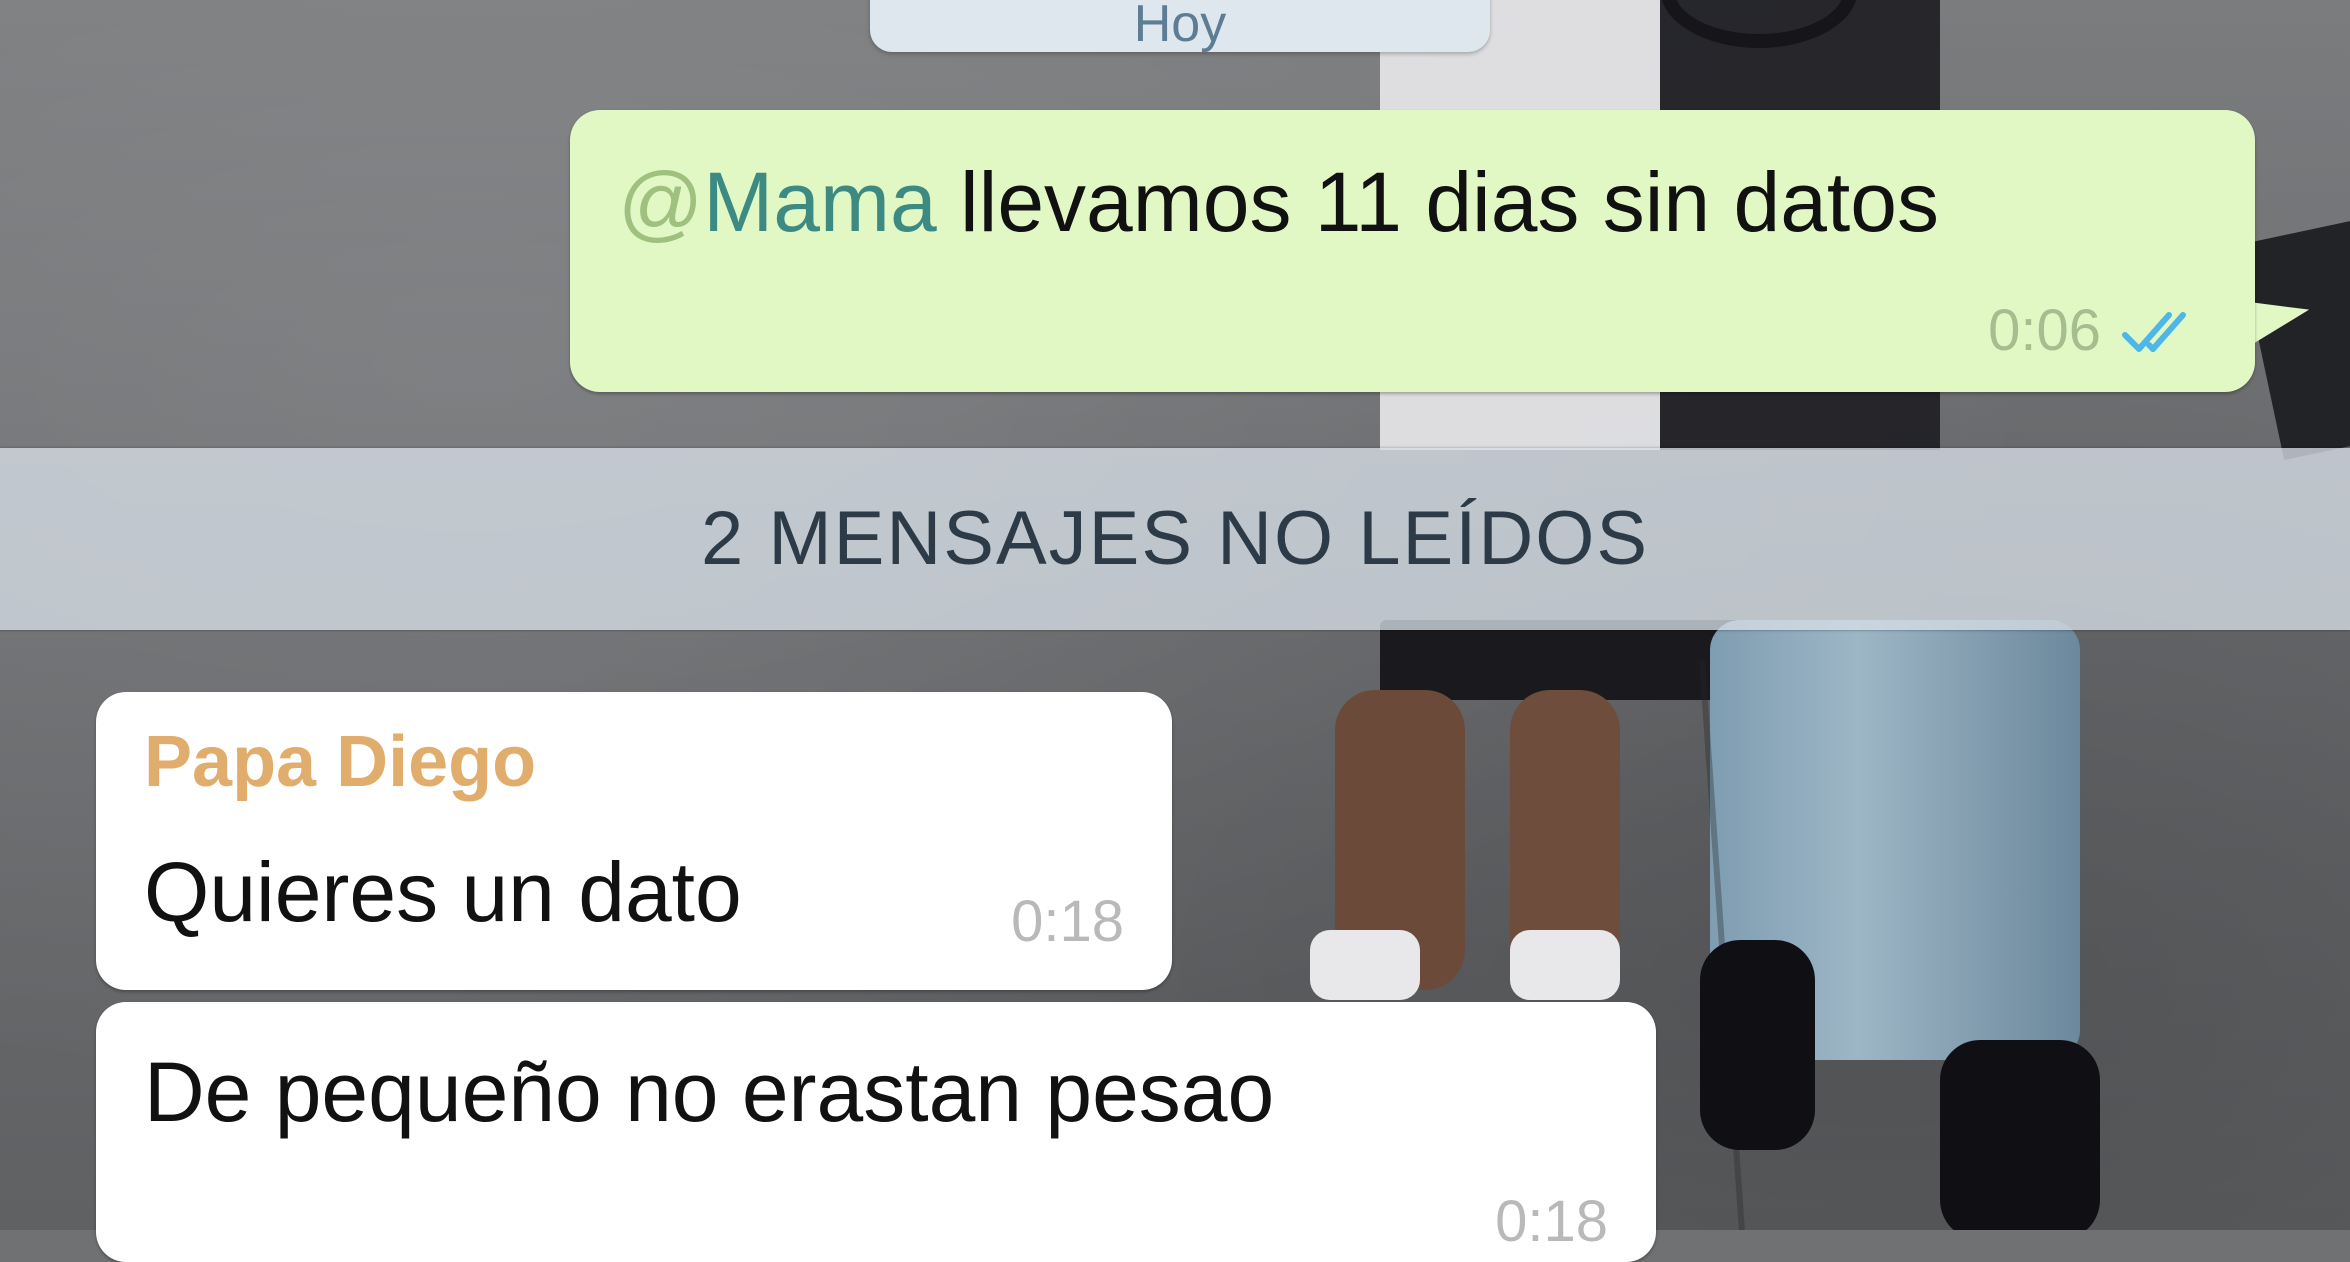  Describe the element at coordinates (820, 202) in the screenshot. I see `mention-name: Mama` at that location.